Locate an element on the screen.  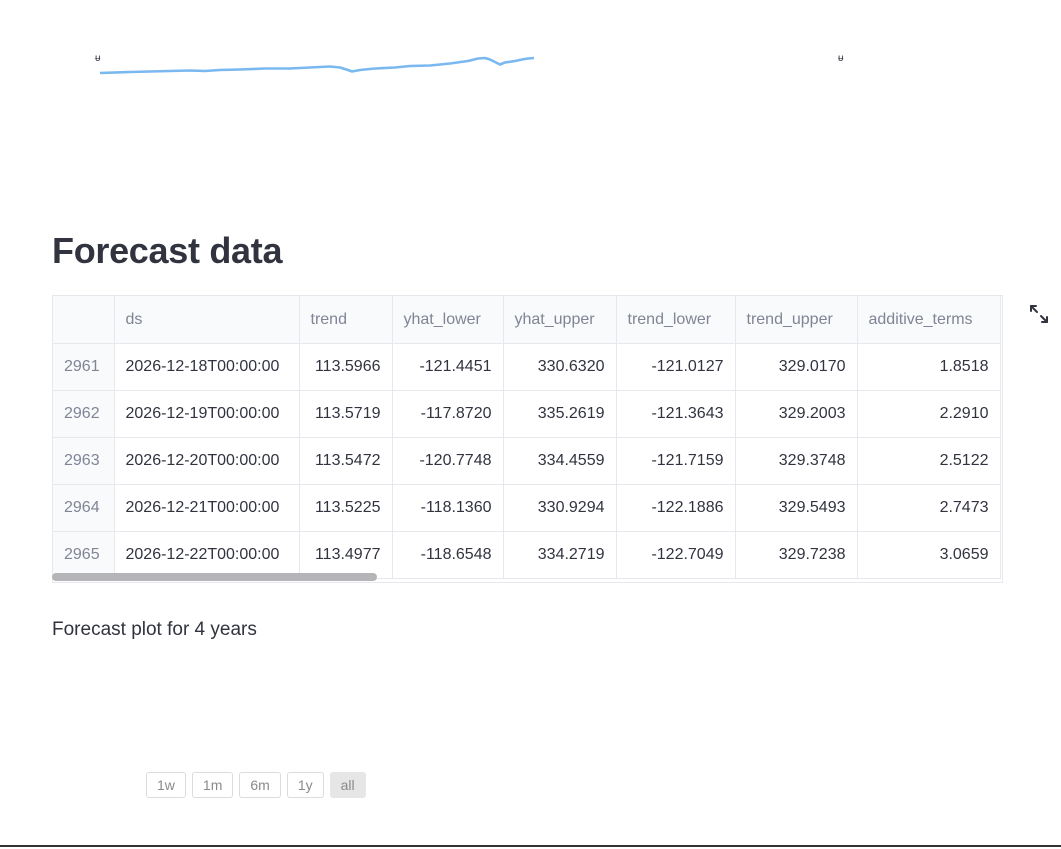
cell-trend-lower: -121.3643 is located at coordinates (676, 414).